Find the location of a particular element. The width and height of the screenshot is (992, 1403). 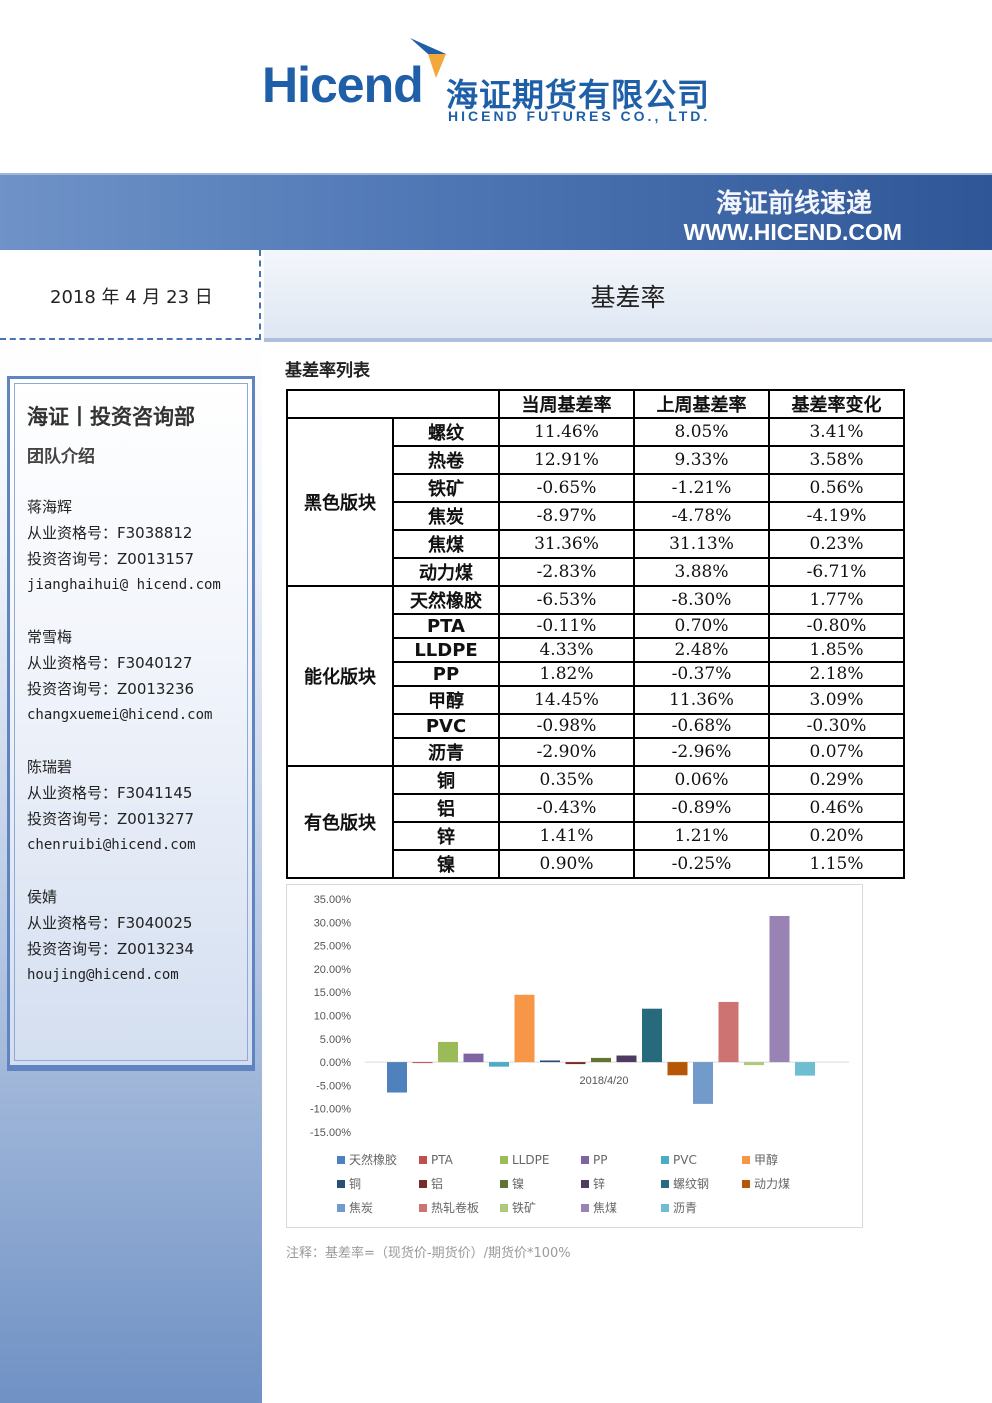

member-email: jianghaihui@ hicend.com is located at coordinates (124, 585).